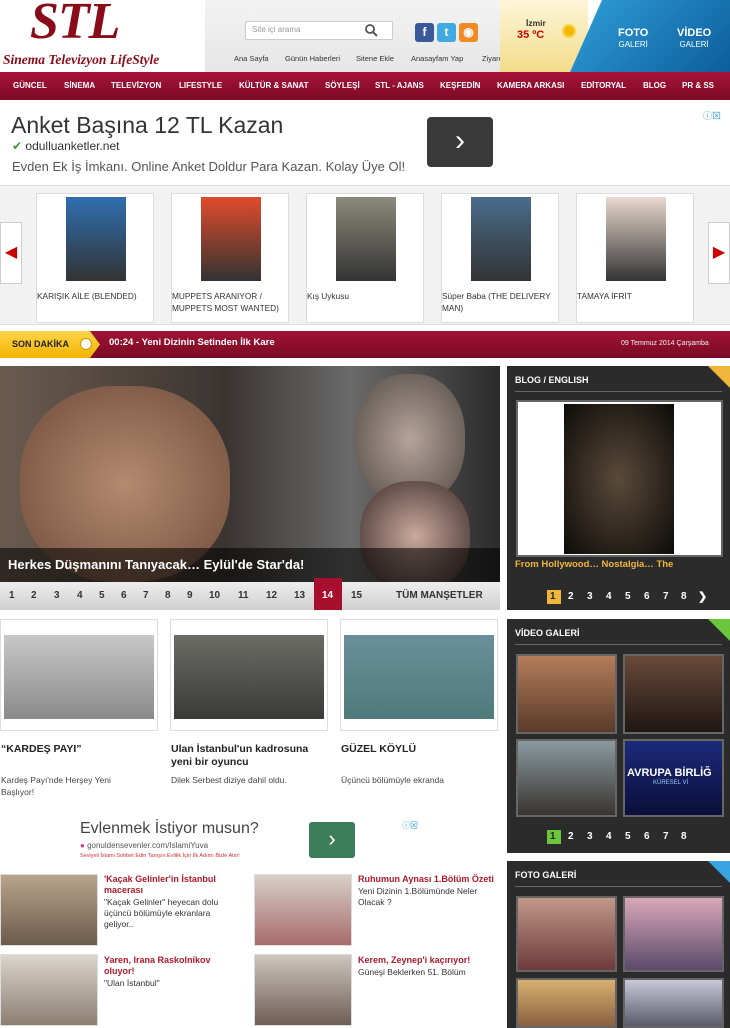 Image resolution: width=730 pixels, height=1028 pixels. What do you see at coordinates (95, 258) in the screenshot?
I see `carousel-item: KARIŞIK AİLE (BLENDED)` at bounding box center [95, 258].